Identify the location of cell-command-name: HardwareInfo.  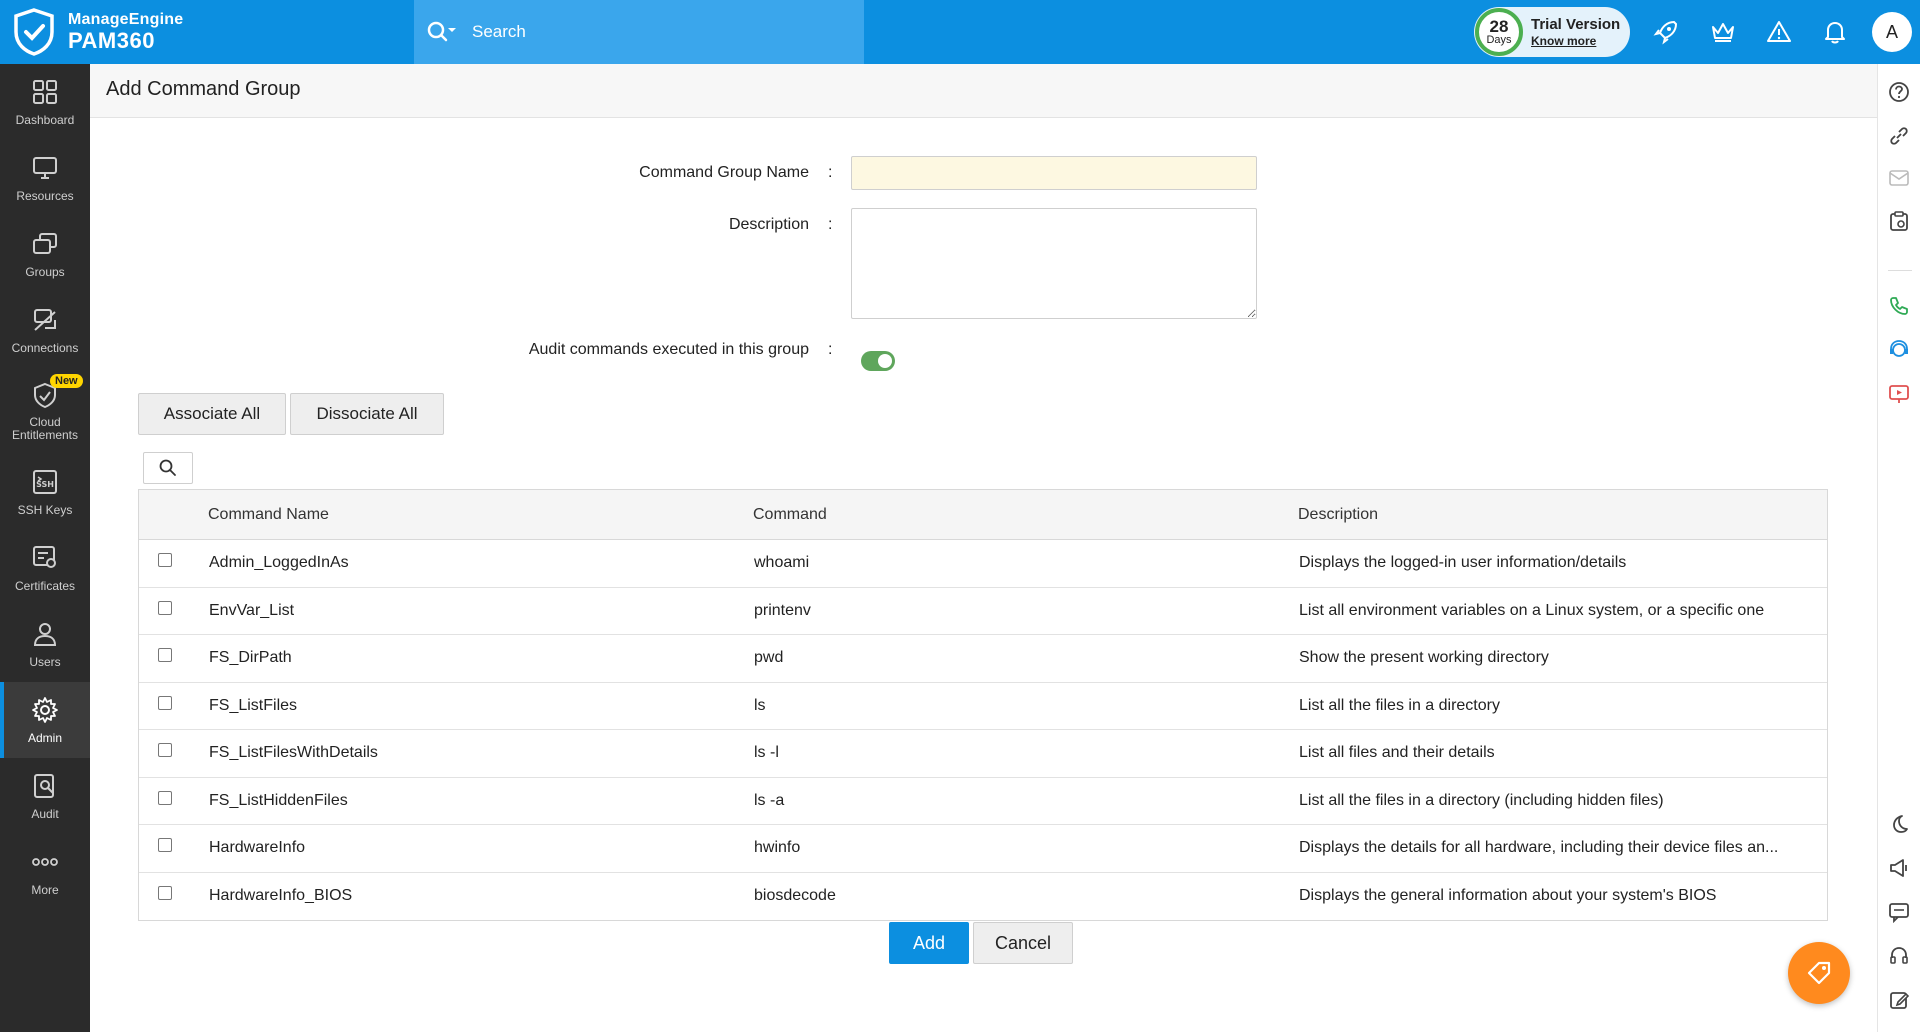
(257, 847).